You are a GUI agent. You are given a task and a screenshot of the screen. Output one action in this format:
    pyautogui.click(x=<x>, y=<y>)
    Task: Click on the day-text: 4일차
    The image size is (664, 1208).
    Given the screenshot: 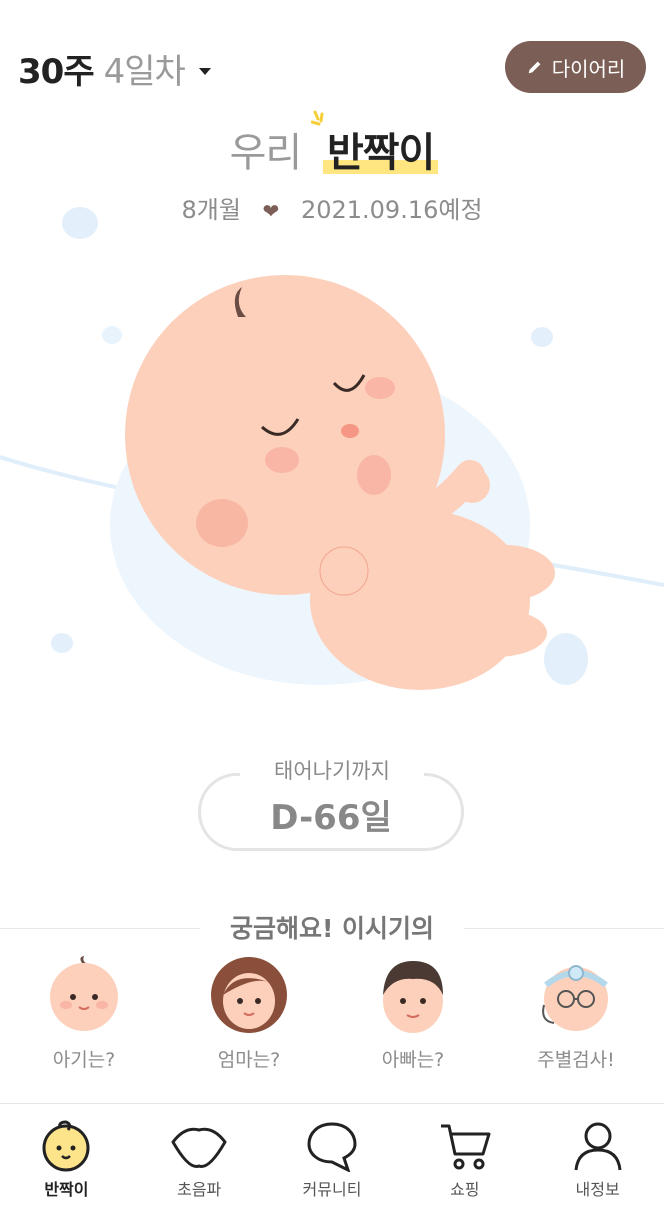 What is the action you would take?
    pyautogui.click(x=144, y=72)
    